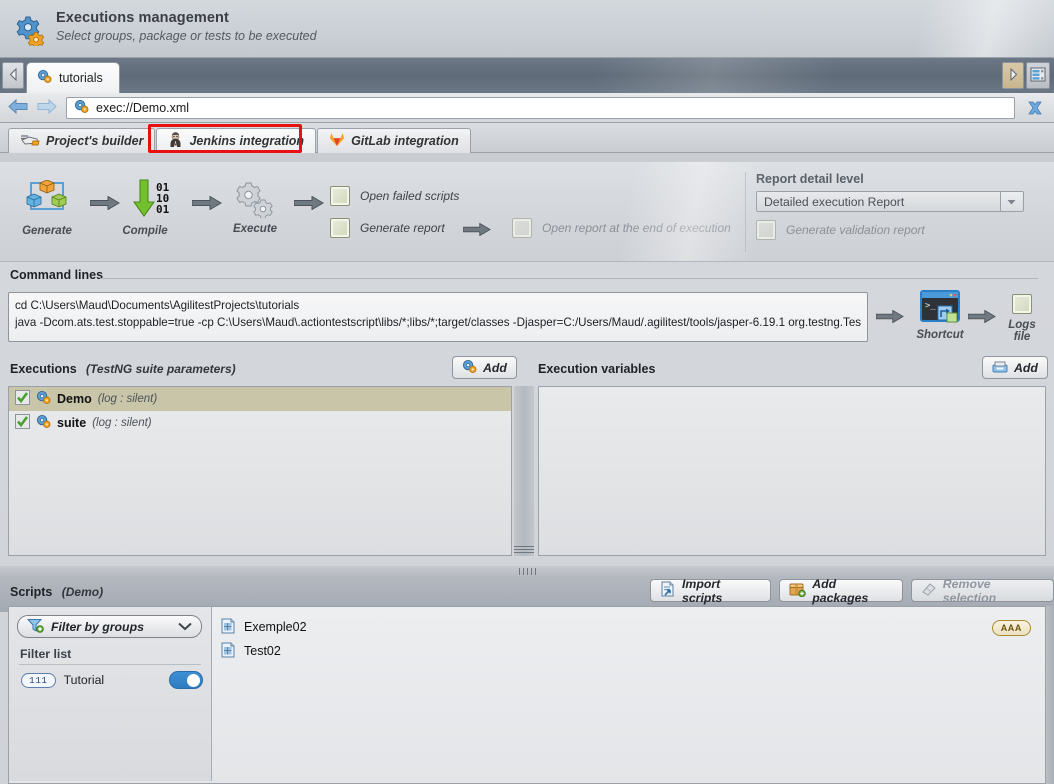  I want to click on workflow-step-execute: Execute, so click(255, 207).